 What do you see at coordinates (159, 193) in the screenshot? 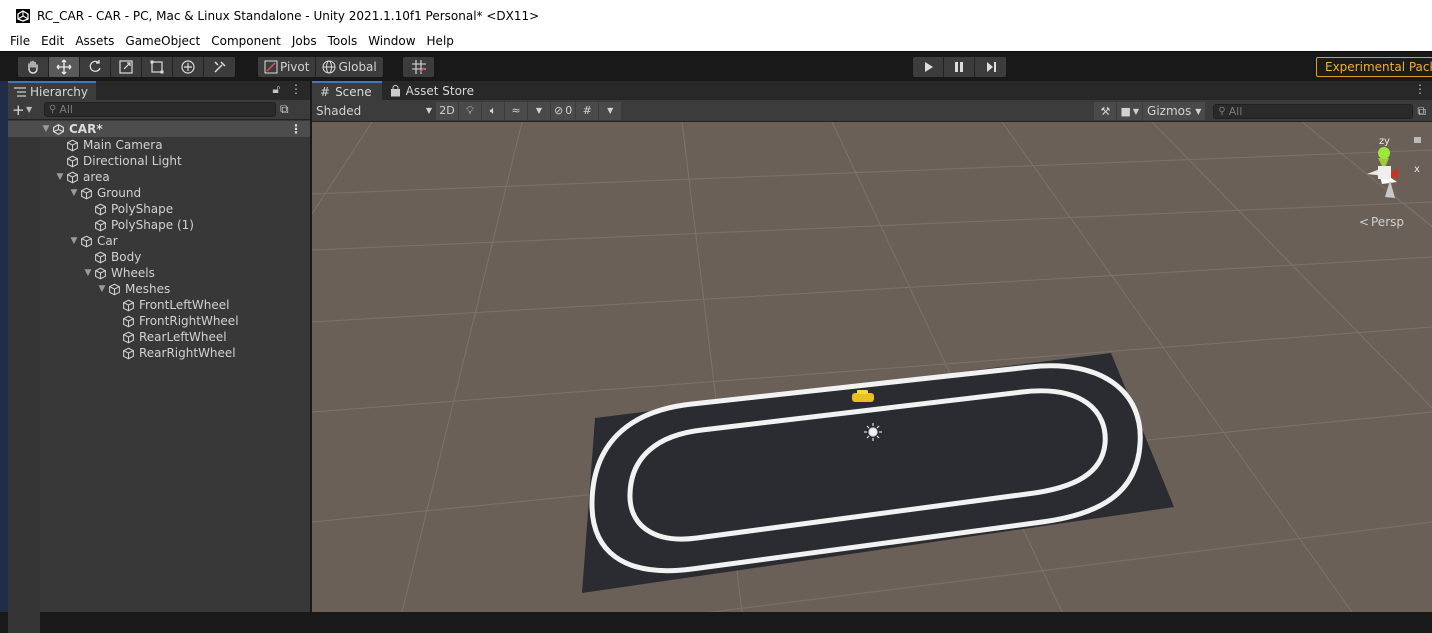
I see `hierarchy-item: ▼ Ground` at bounding box center [159, 193].